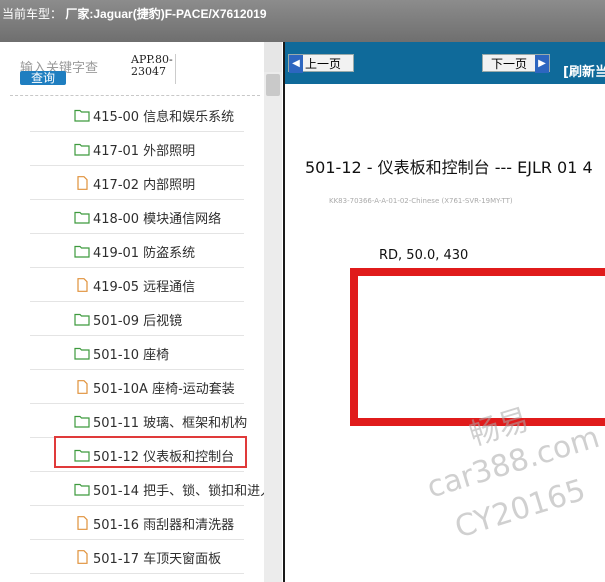 This screenshot has width=605, height=582. Describe the element at coordinates (164, 117) in the screenshot. I see `tree-item-label: 415-00 信息和娱乐系统` at that location.